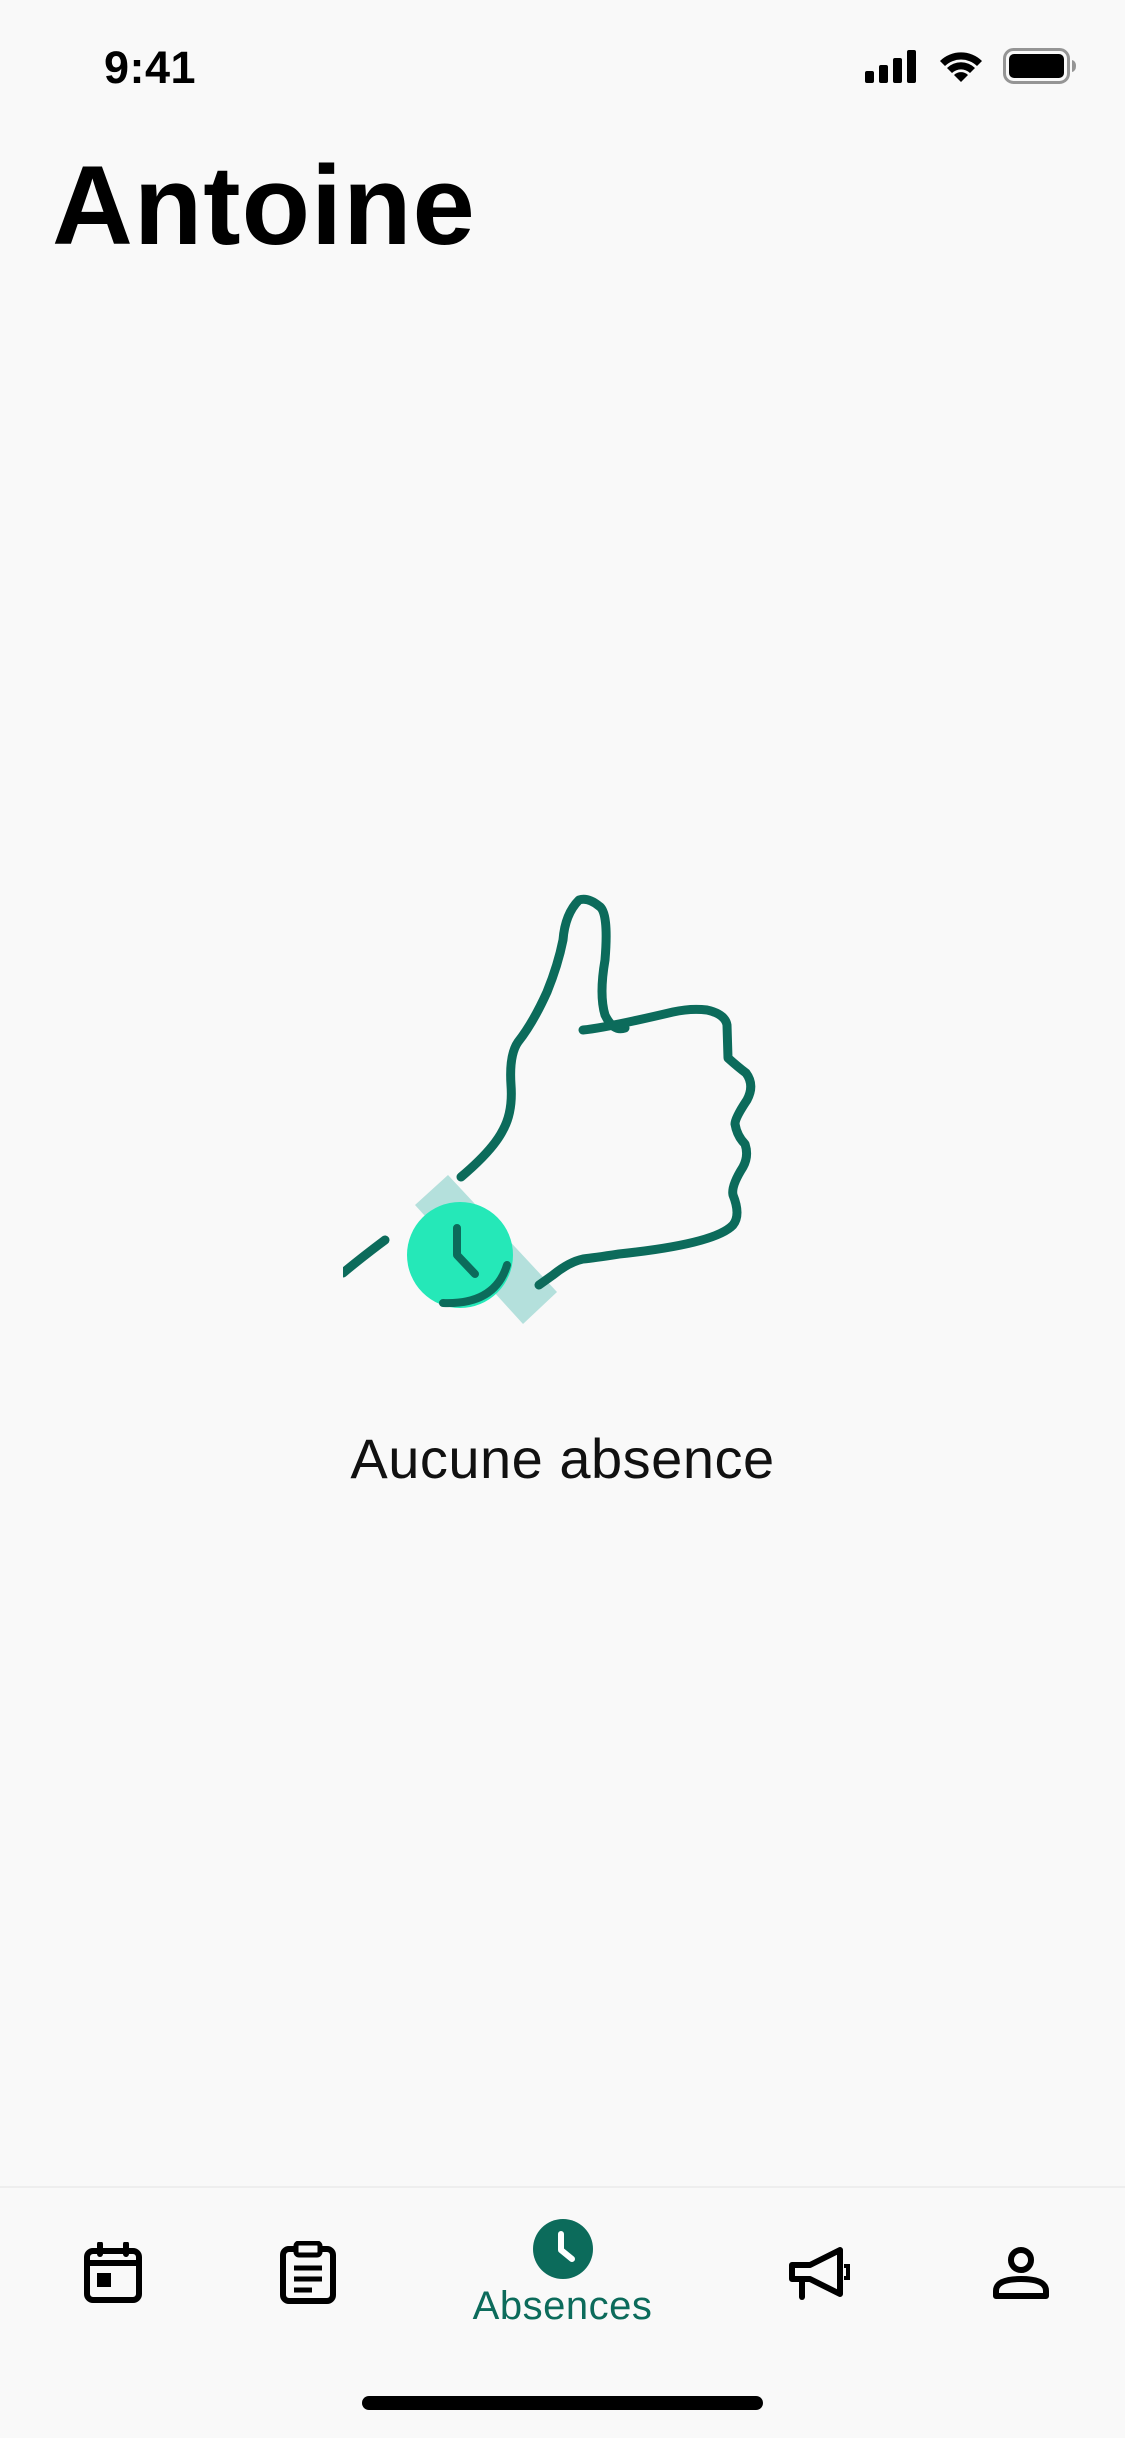  I want to click on status-icons, so click(971, 68).